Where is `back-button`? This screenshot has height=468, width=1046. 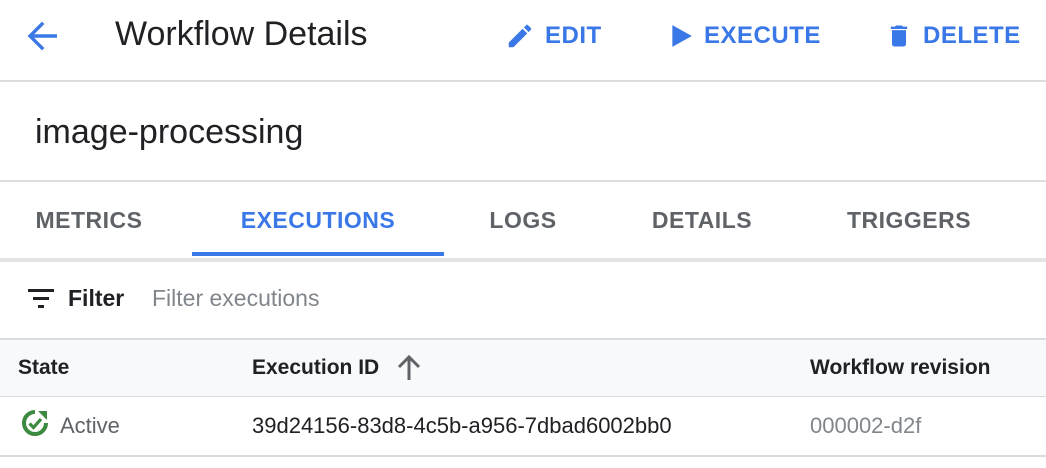 back-button is located at coordinates (42, 38).